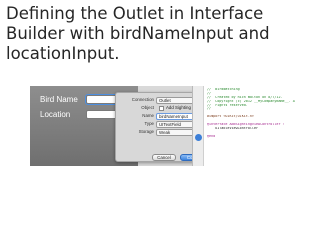 Image resolution: width=320 pixels, height=240 pixels. I want to click on slide-title-line: Builder with birdNameInput and, so click(138, 33).